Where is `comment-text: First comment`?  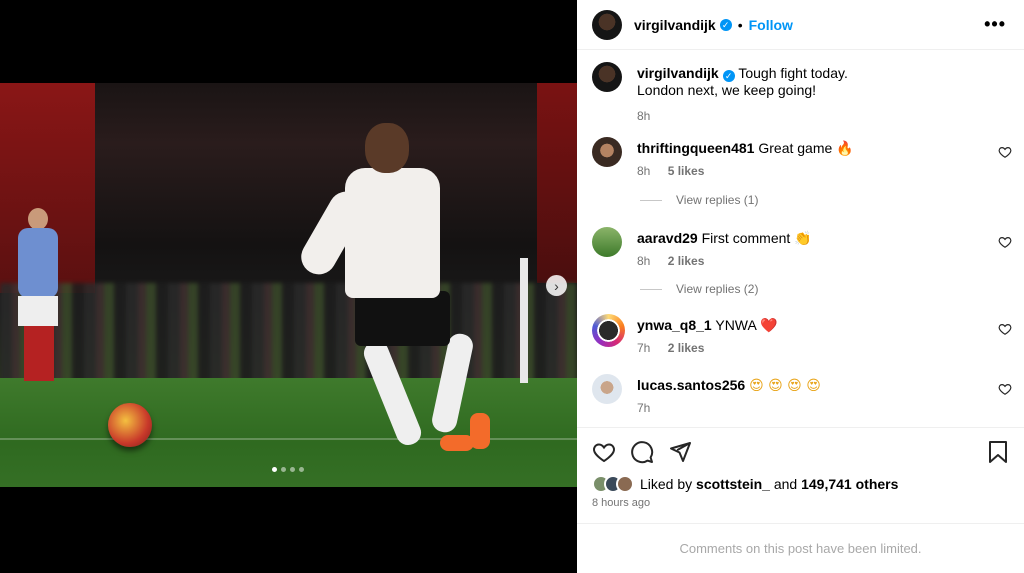 comment-text: First comment is located at coordinates (746, 238).